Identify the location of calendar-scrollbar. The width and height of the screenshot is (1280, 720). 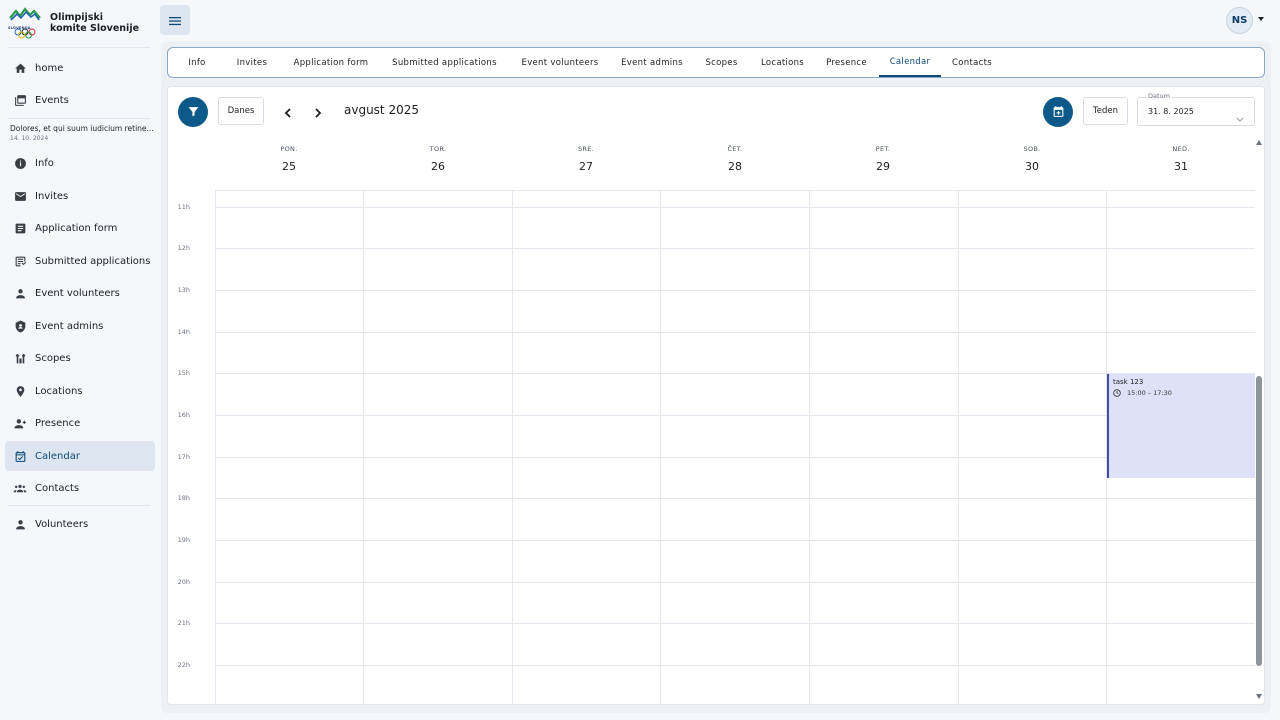
(1259, 424).